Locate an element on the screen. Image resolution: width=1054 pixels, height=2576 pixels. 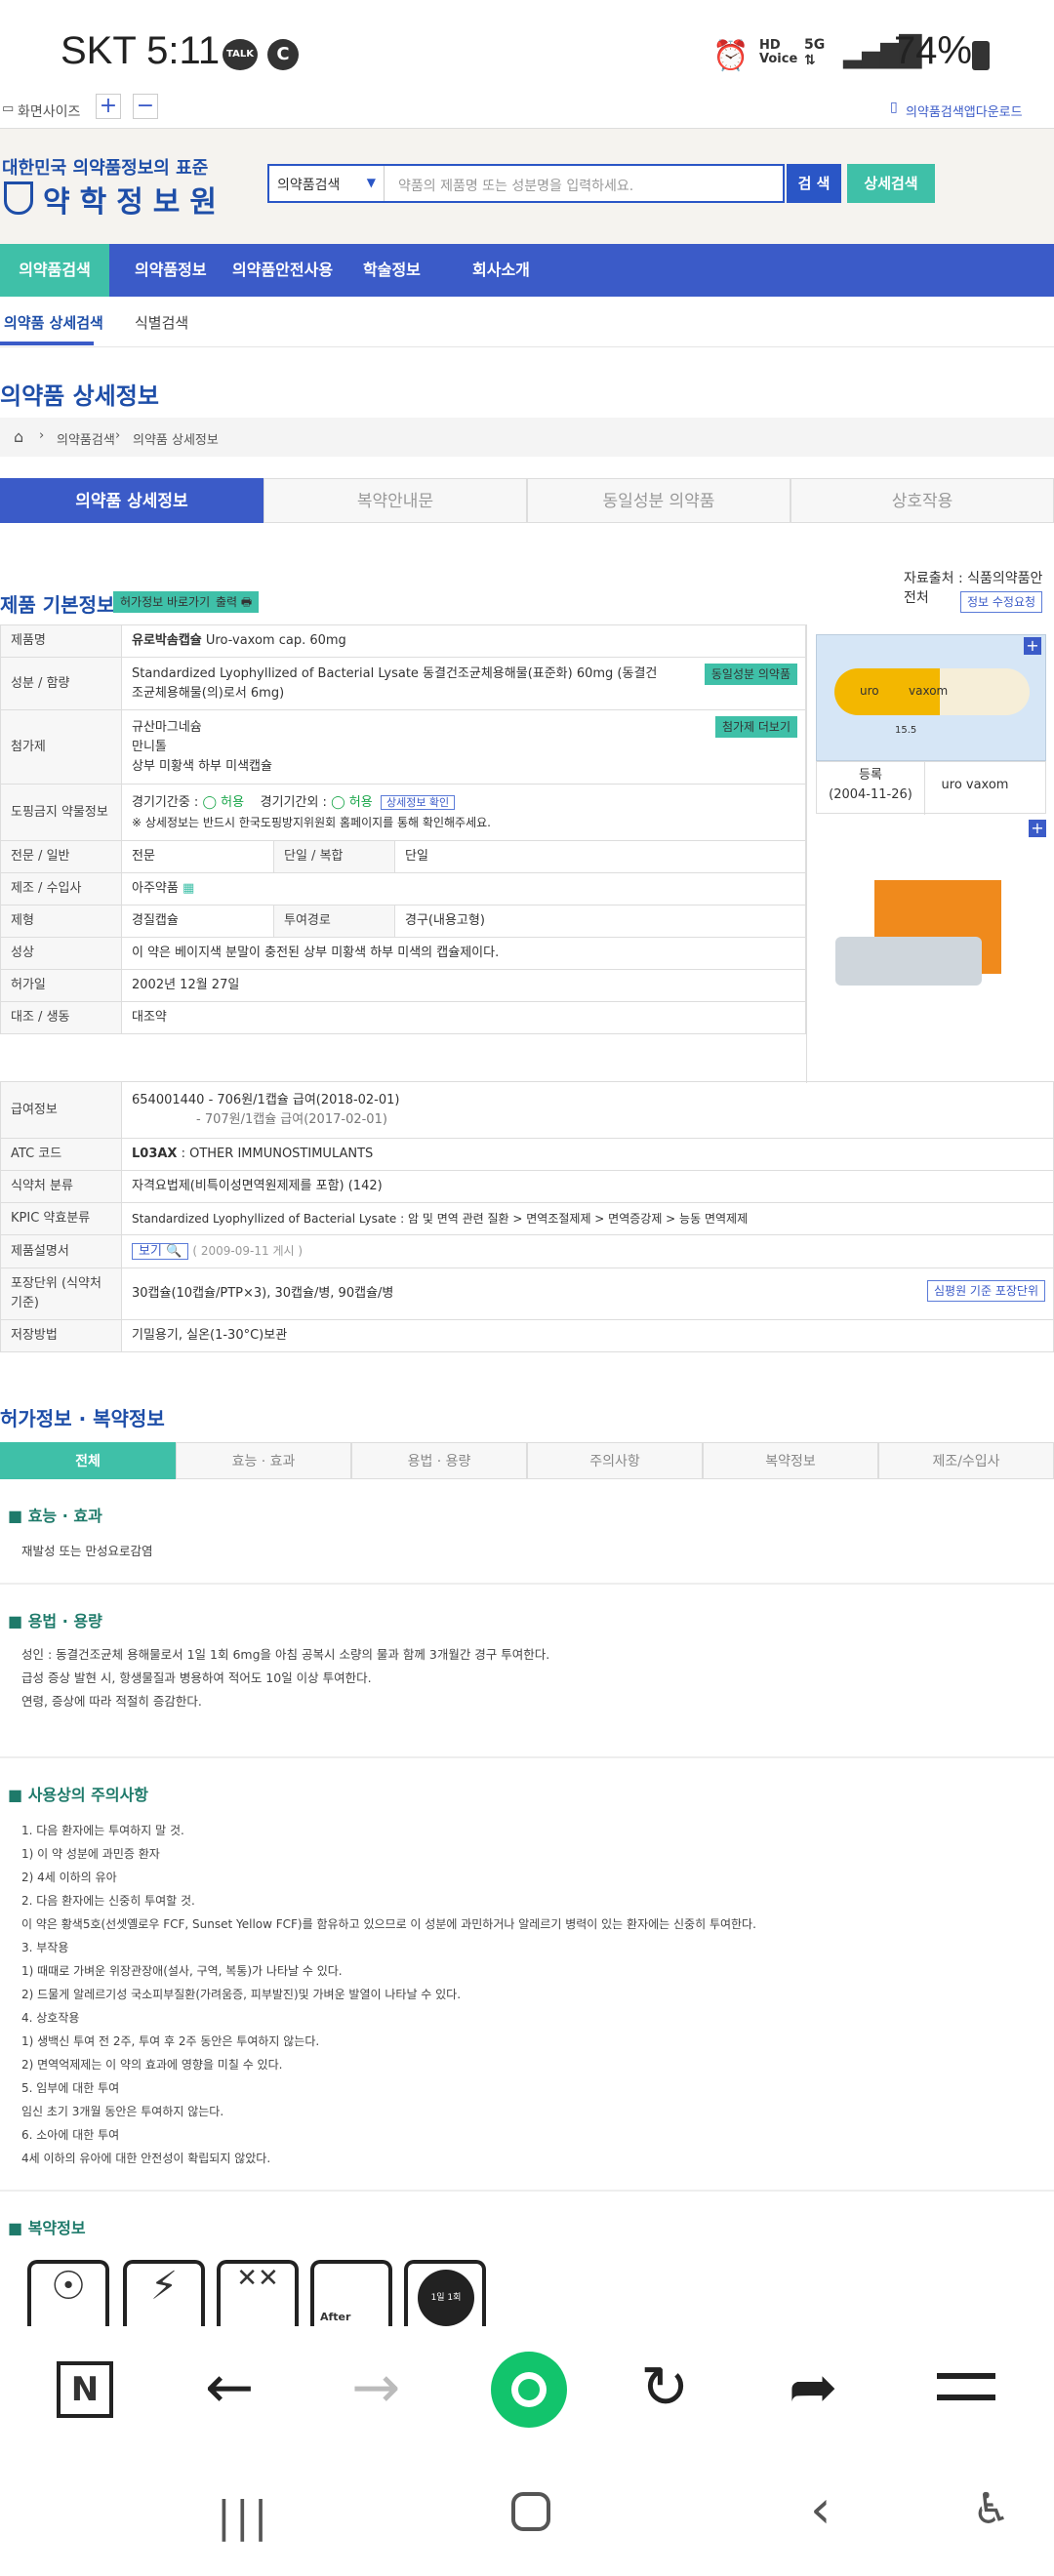
atc-code: L03AX is located at coordinates (155, 1154).